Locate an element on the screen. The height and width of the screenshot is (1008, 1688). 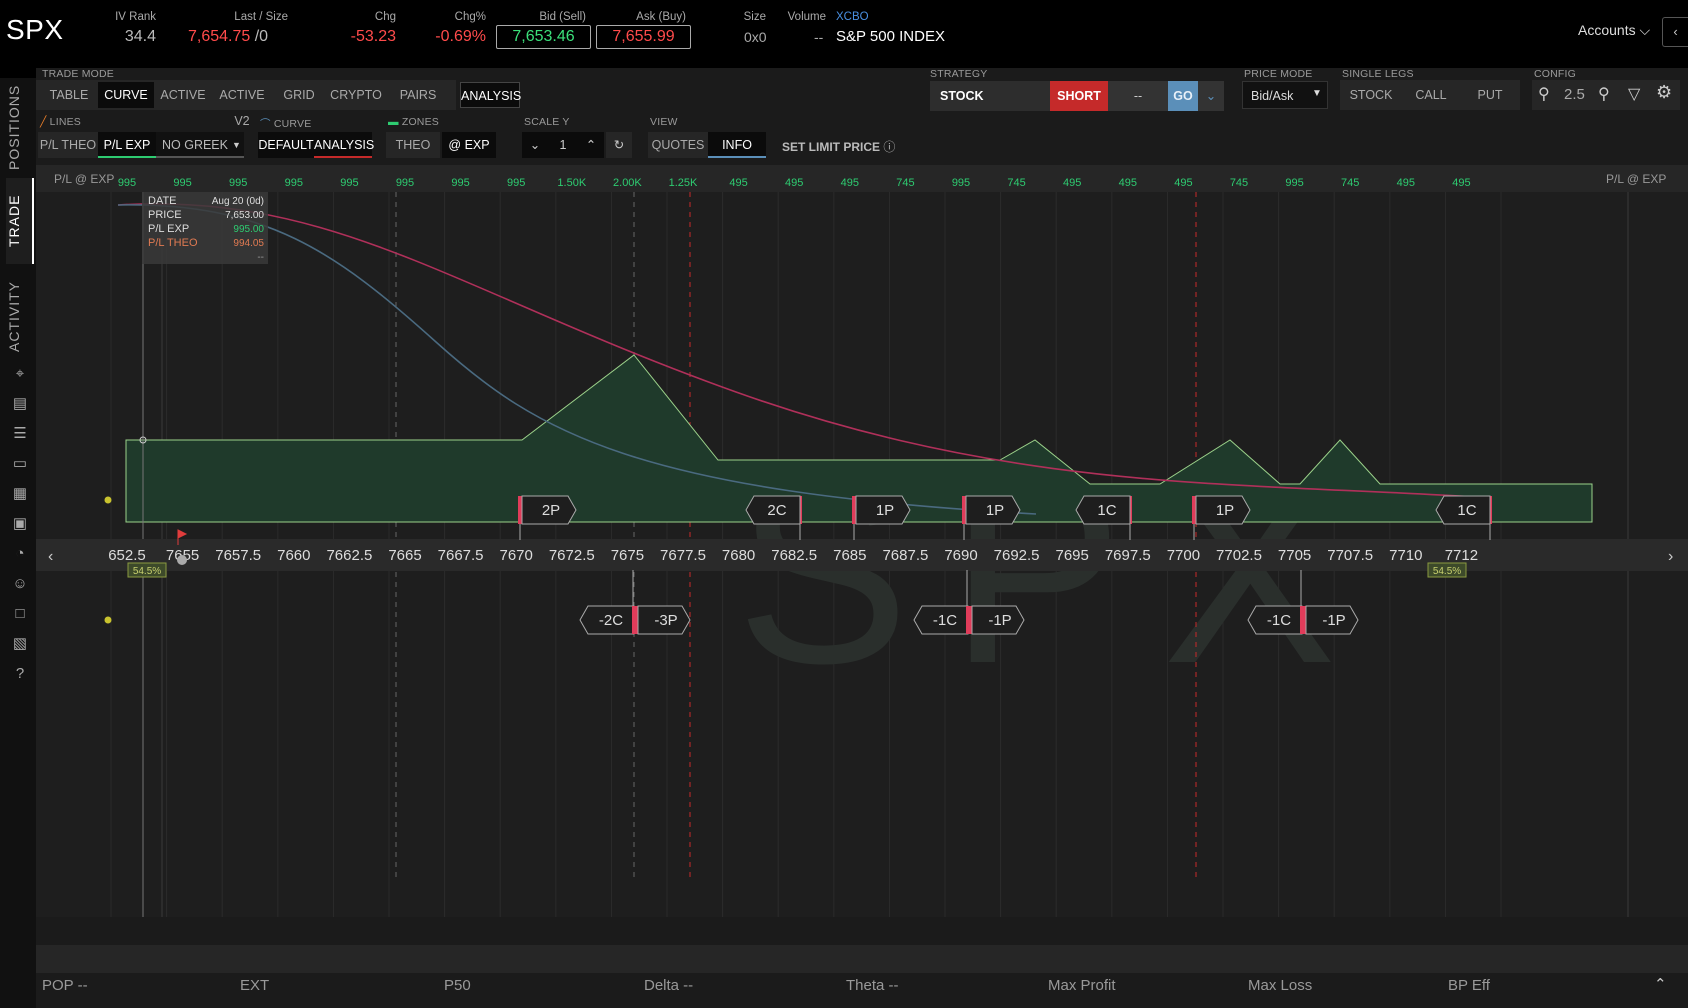
chg-value: -53.23 is located at coordinates (373, 36).